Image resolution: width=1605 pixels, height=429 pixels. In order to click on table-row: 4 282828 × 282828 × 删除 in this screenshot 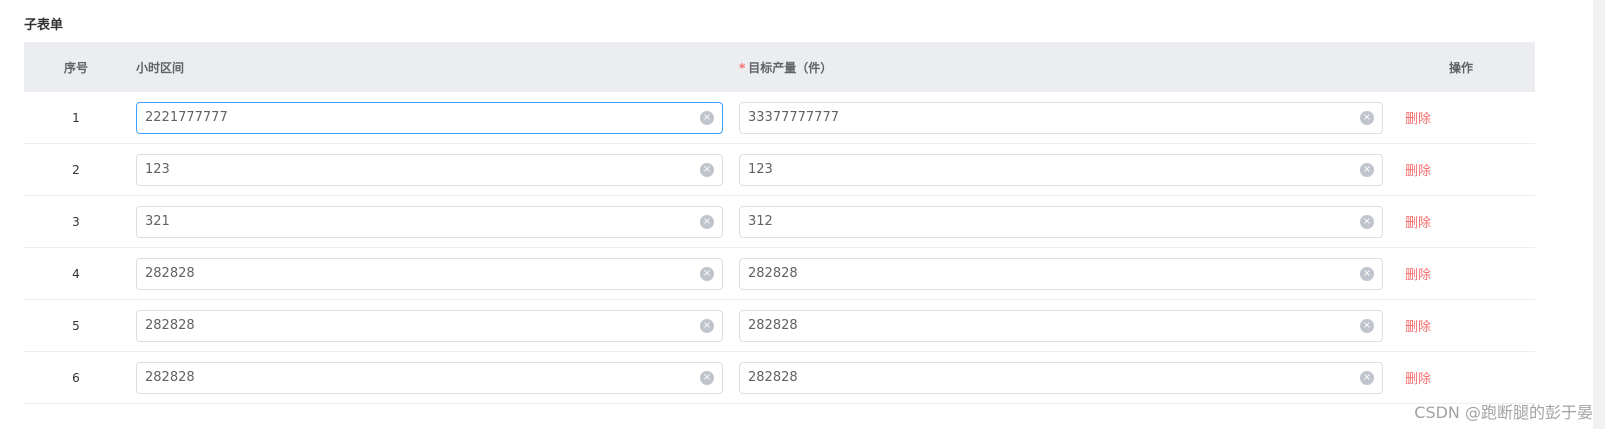, I will do `click(779, 274)`.